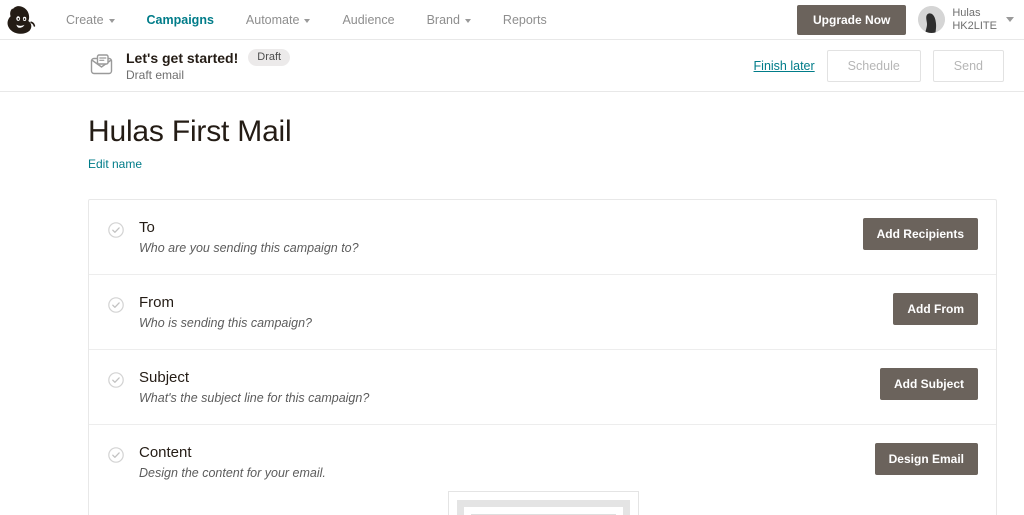  I want to click on account-handle: HK2LITE, so click(974, 25).